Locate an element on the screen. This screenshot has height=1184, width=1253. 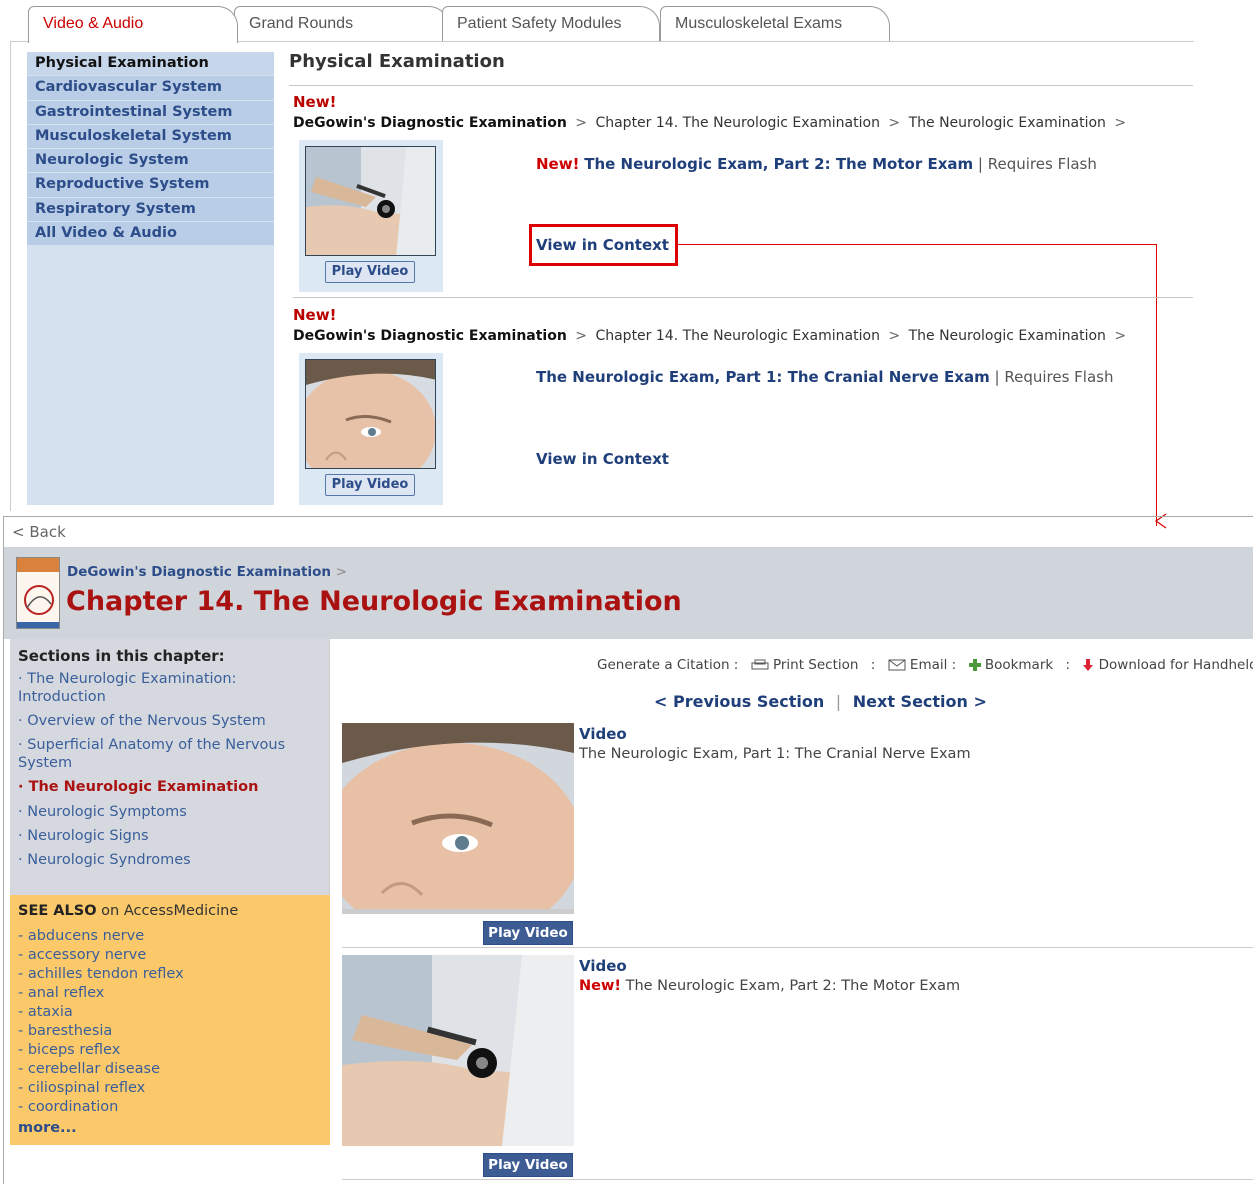
book-cover-icon is located at coordinates (38, 593).